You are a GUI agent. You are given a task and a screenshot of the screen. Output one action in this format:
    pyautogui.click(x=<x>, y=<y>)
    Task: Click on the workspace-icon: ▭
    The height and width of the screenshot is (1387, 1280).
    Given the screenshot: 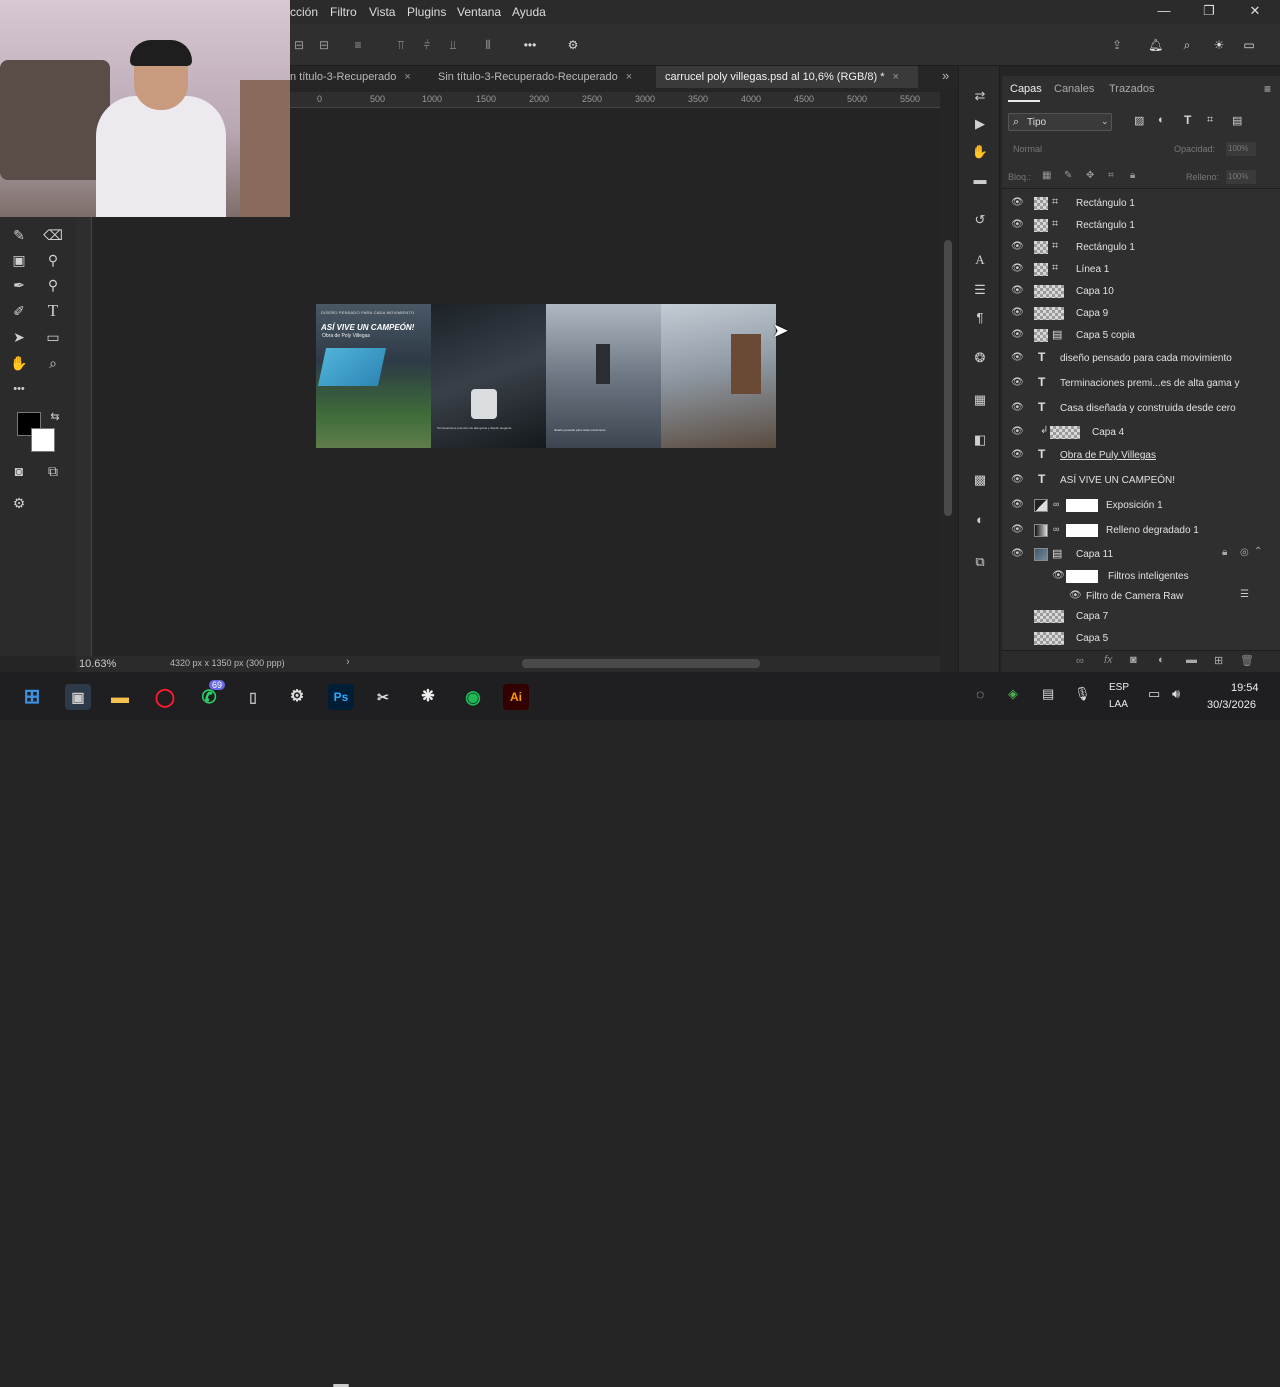 What is the action you would take?
    pyautogui.click(x=1249, y=45)
    